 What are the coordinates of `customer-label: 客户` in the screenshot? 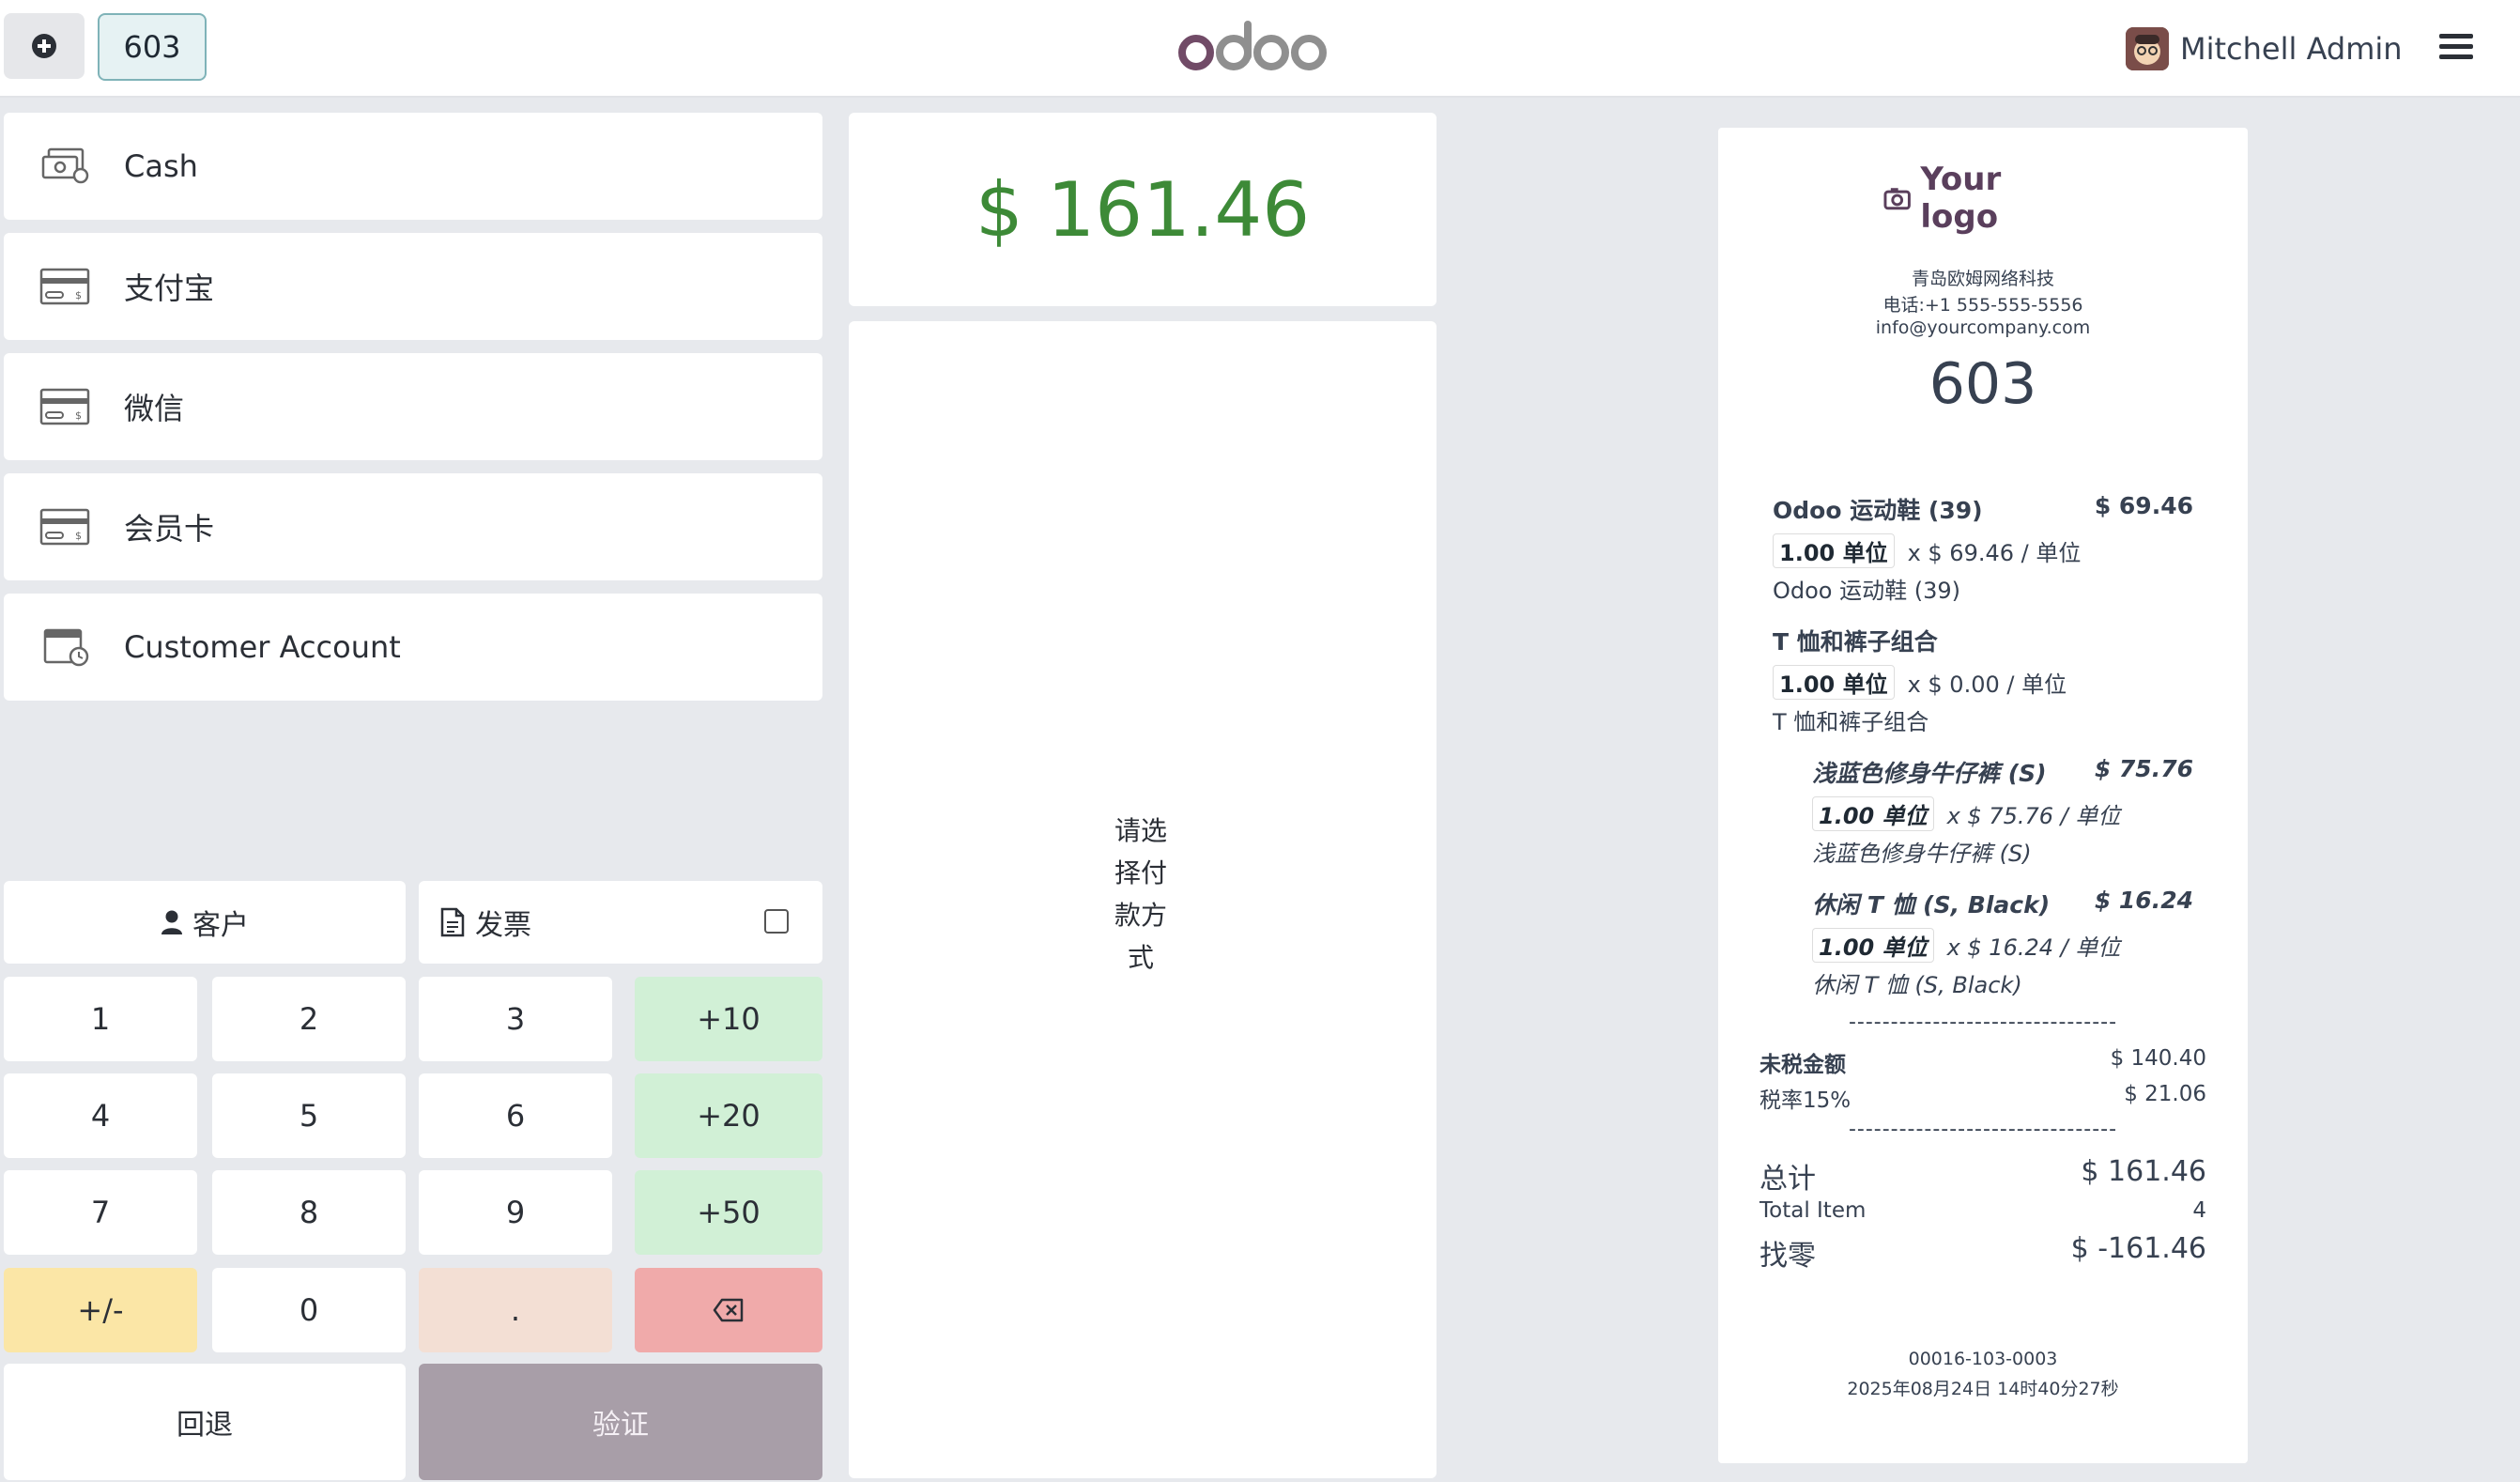 It's located at (220, 925).